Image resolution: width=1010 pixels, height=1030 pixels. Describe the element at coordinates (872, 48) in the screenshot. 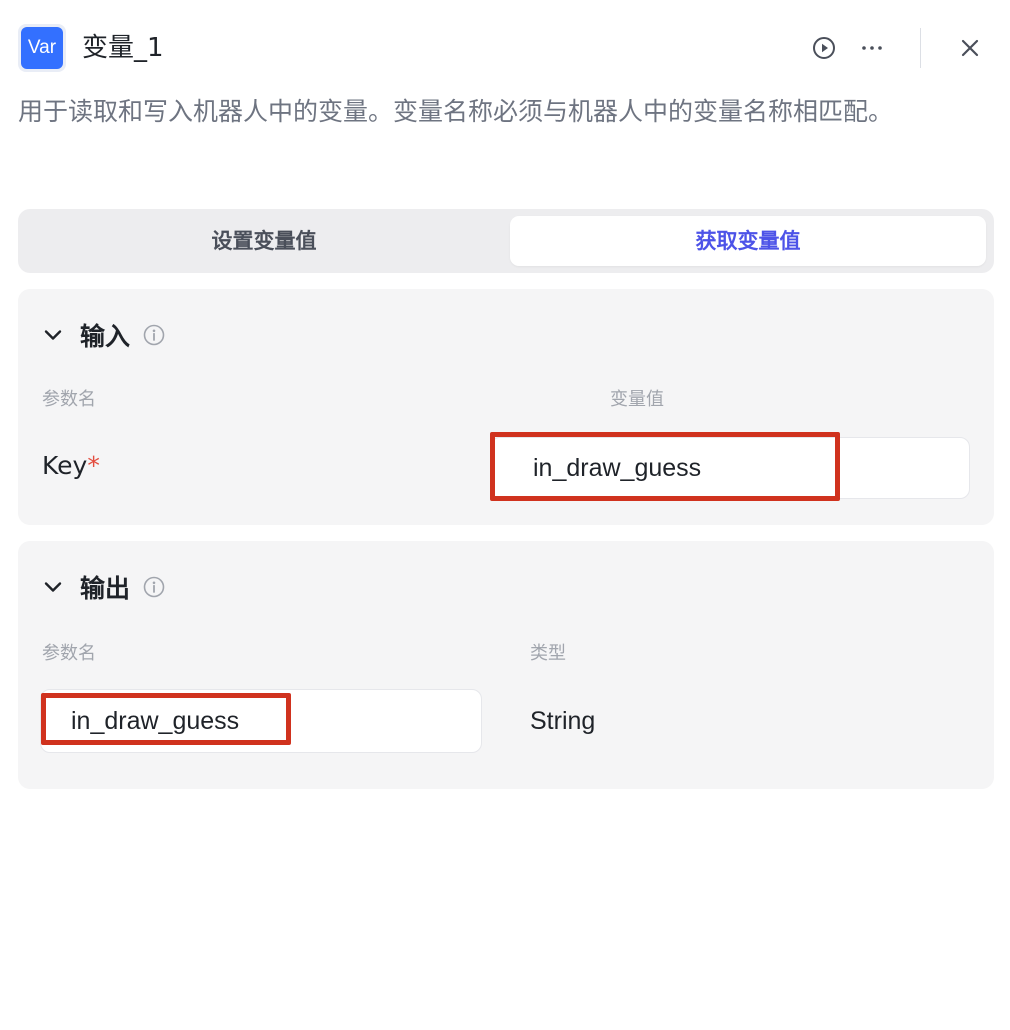

I see `more-horizontal-icon` at that location.